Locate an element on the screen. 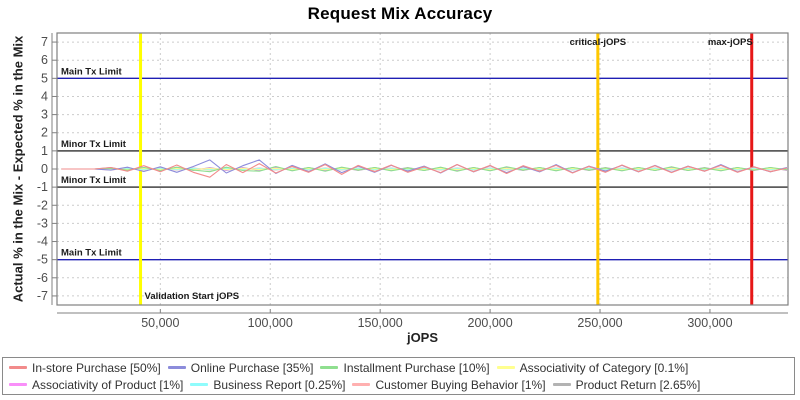 This screenshot has width=800, height=400. y-tick-label: 5 is located at coordinates (44, 78).